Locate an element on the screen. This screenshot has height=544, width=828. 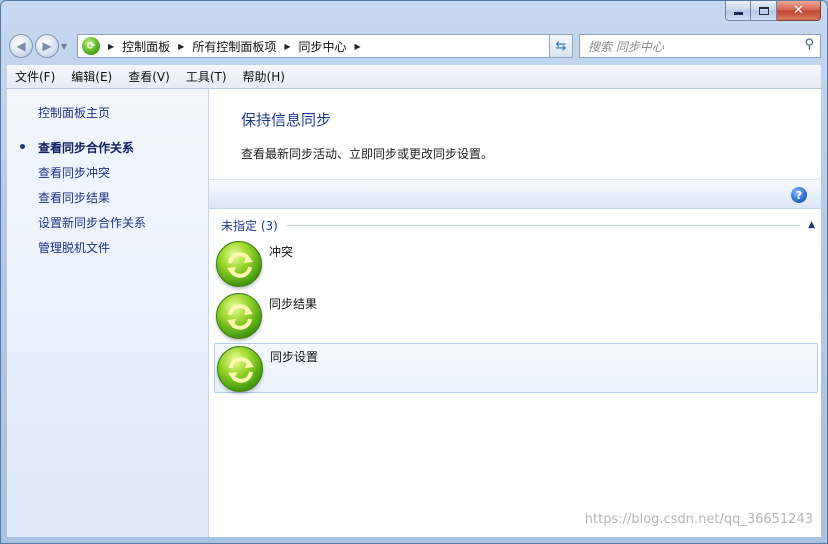
list-item-conflicts: 冲突 is located at coordinates (516, 264).